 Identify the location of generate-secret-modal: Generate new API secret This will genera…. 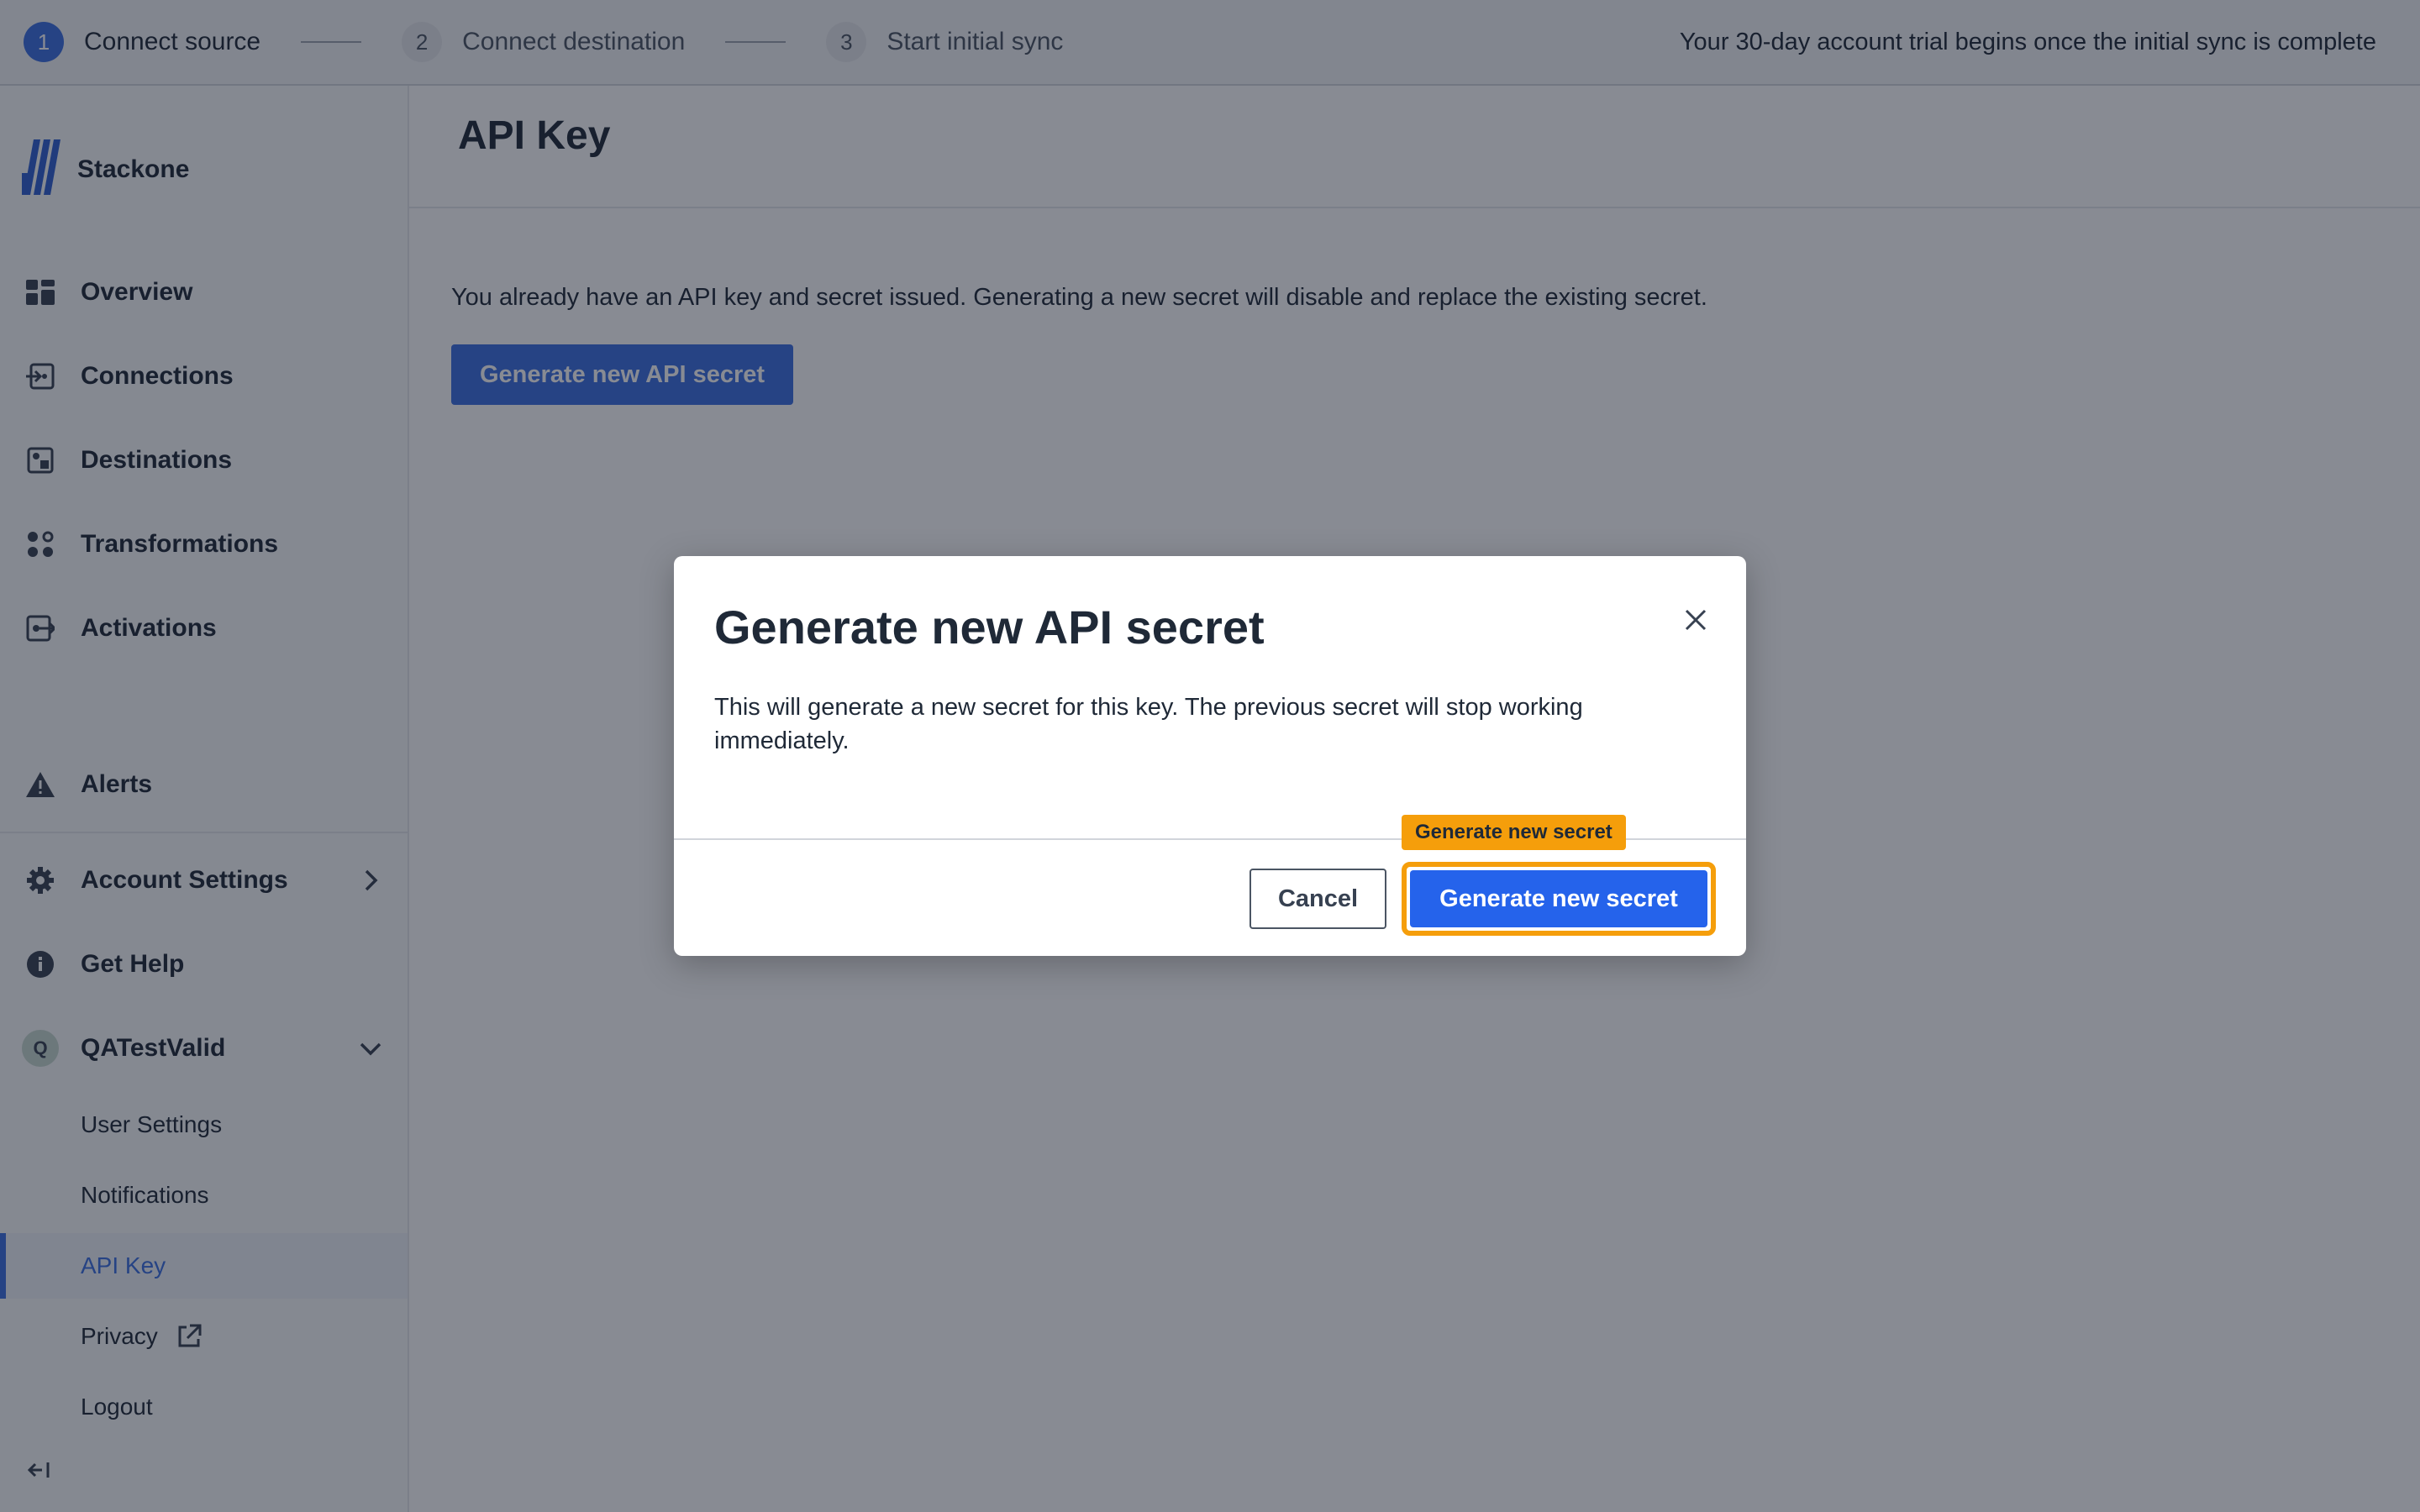
(1210, 756).